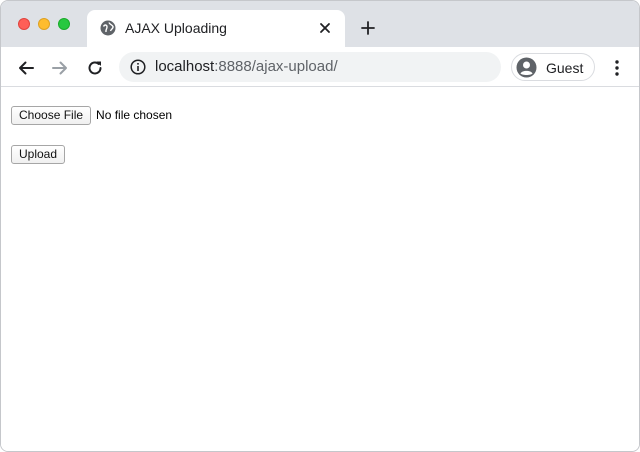  What do you see at coordinates (24, 24) in the screenshot?
I see `close-window-button` at bounding box center [24, 24].